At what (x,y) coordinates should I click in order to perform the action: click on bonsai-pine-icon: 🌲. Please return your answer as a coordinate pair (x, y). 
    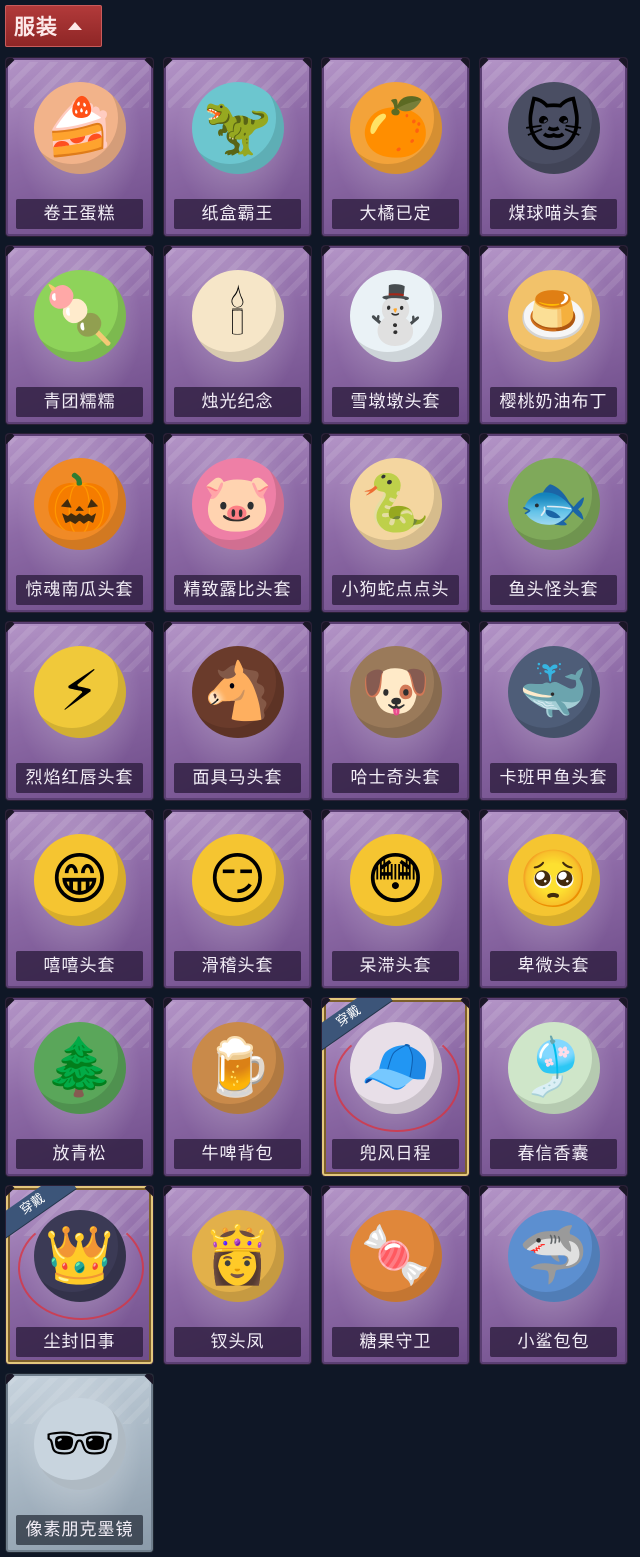
    Looking at the image, I should click on (79, 1068).